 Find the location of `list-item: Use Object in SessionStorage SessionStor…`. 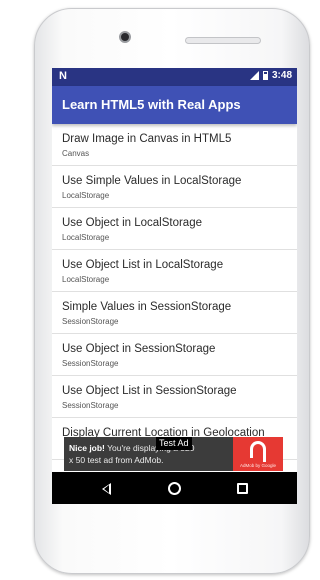

list-item: Use Object in SessionStorage SessionStor… is located at coordinates (174, 355).